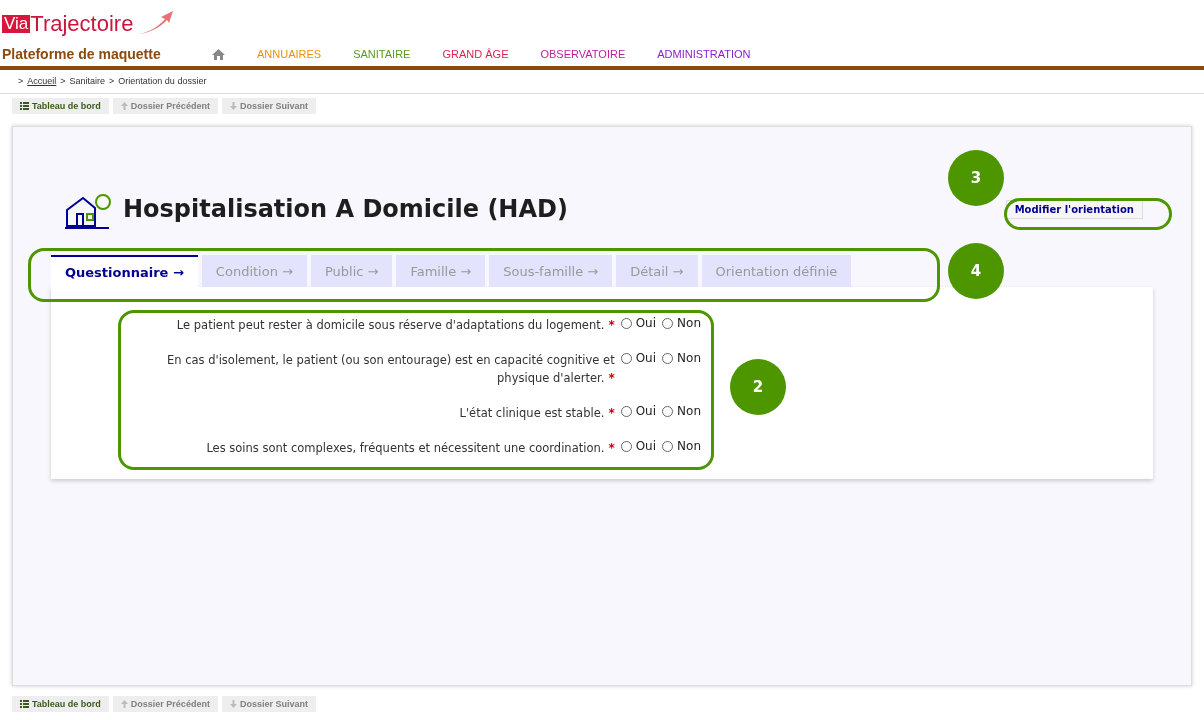 This screenshot has width=1204, height=720. I want to click on breadcrumb-link: Accueil, so click(42, 81).